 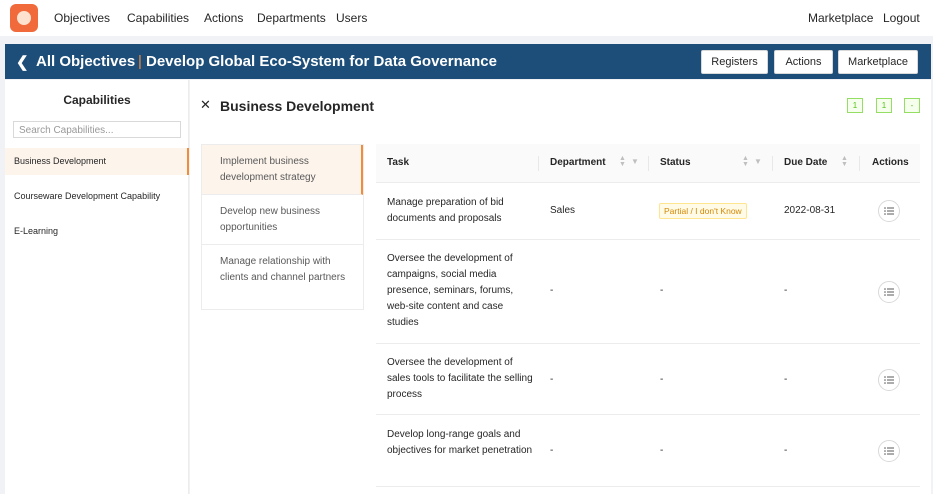 I want to click on sidebar-item-courseware: Courseware Development Capability, so click(x=97, y=196).